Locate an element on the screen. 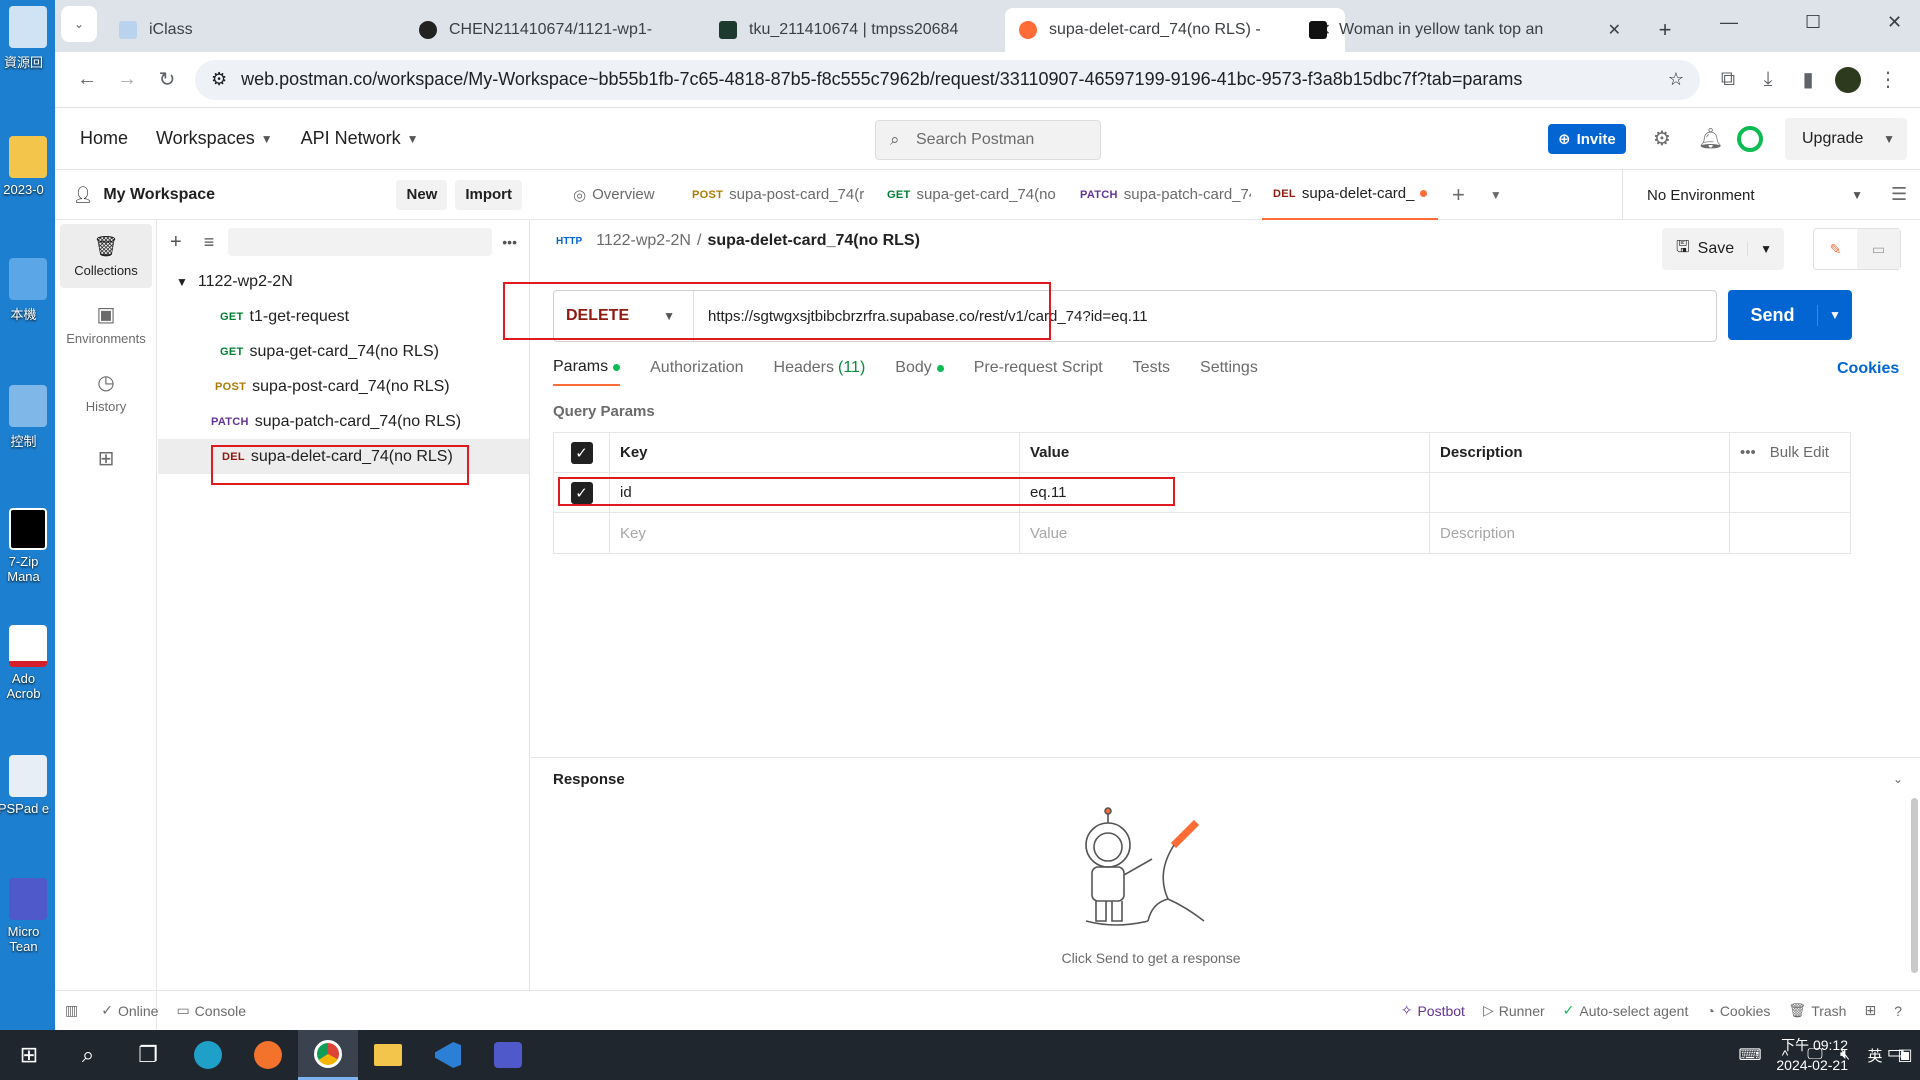 This screenshot has width=1920, height=1080. bookmark-star-icon: ☆ is located at coordinates (1676, 79).